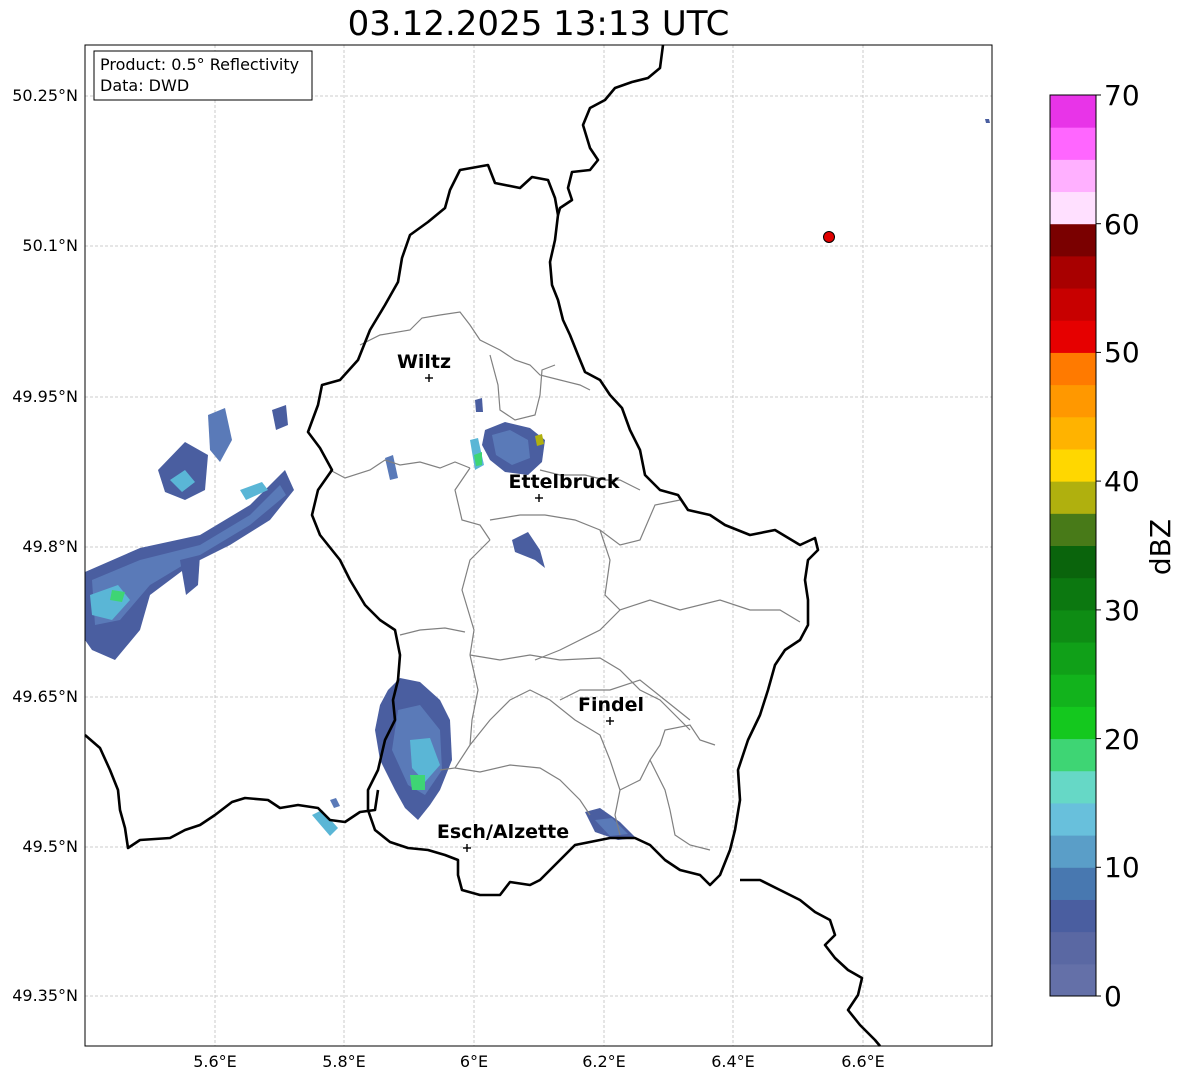 The width and height of the screenshot is (1184, 1081). Describe the element at coordinates (1113, 996) in the screenshot. I see `colorbar-tick-0: 0` at that location.